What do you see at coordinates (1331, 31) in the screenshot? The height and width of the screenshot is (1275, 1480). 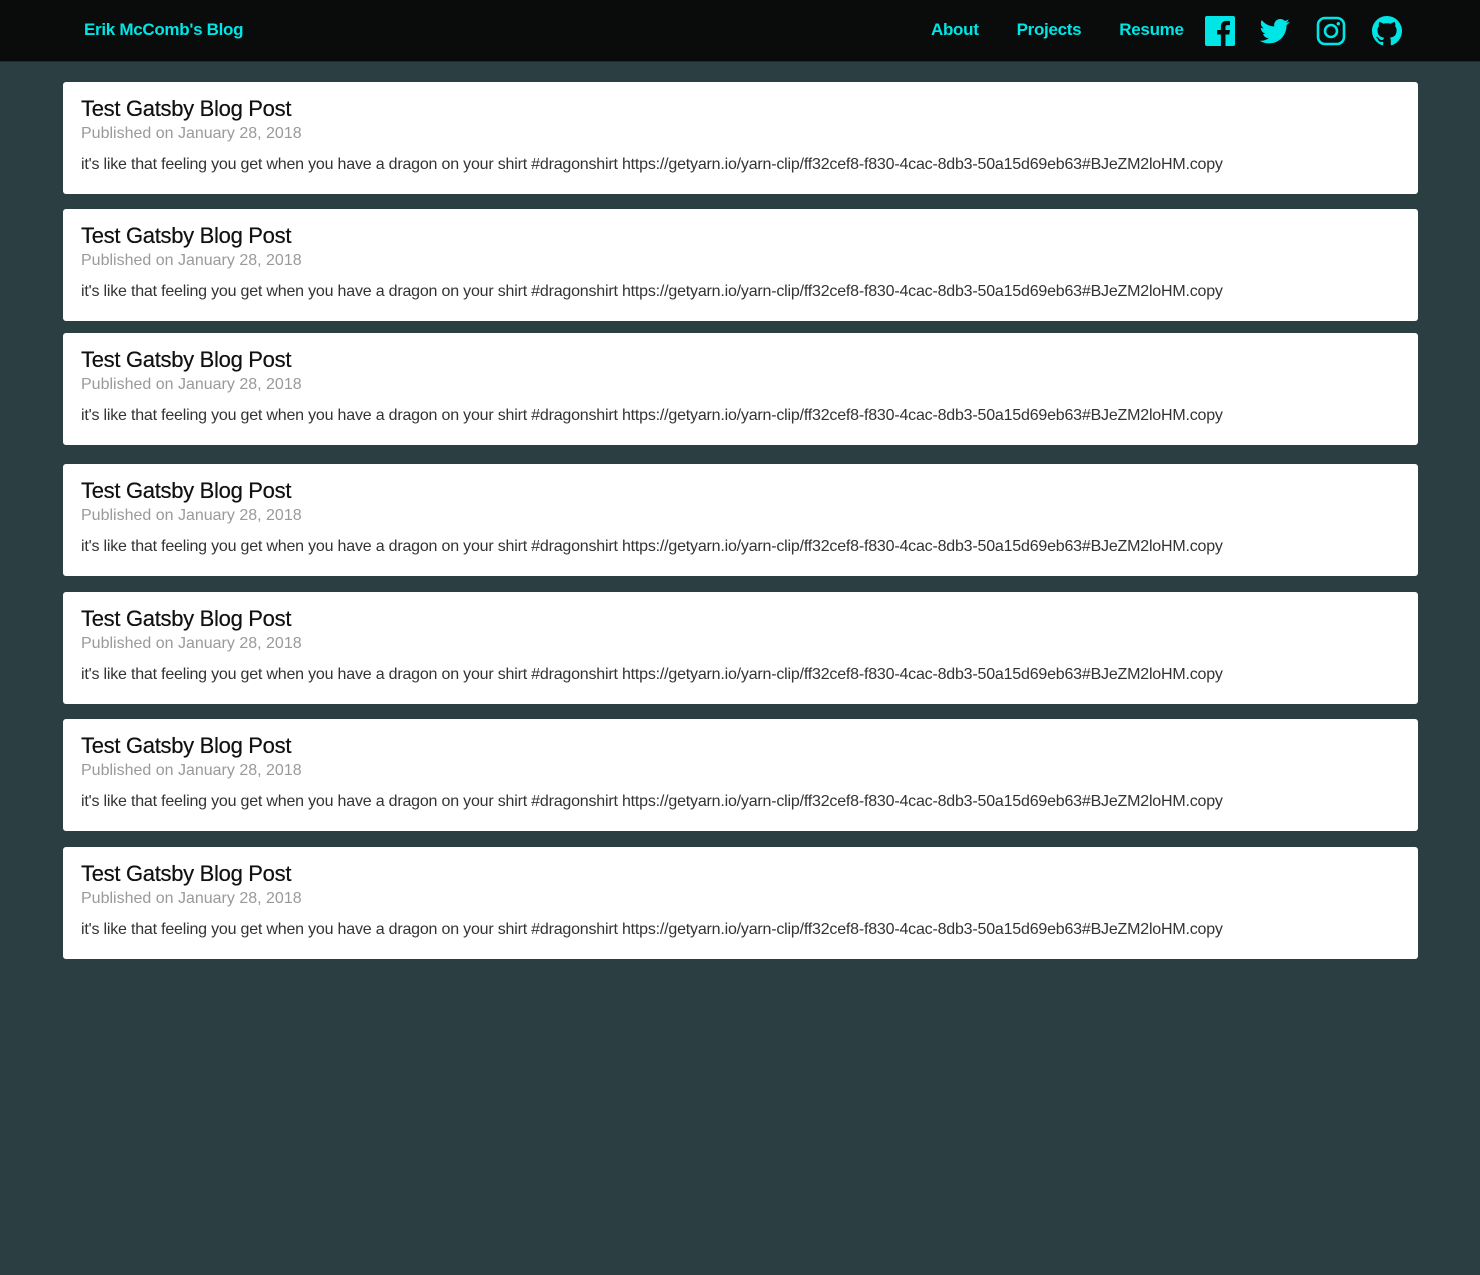 I see `instagram-icon` at bounding box center [1331, 31].